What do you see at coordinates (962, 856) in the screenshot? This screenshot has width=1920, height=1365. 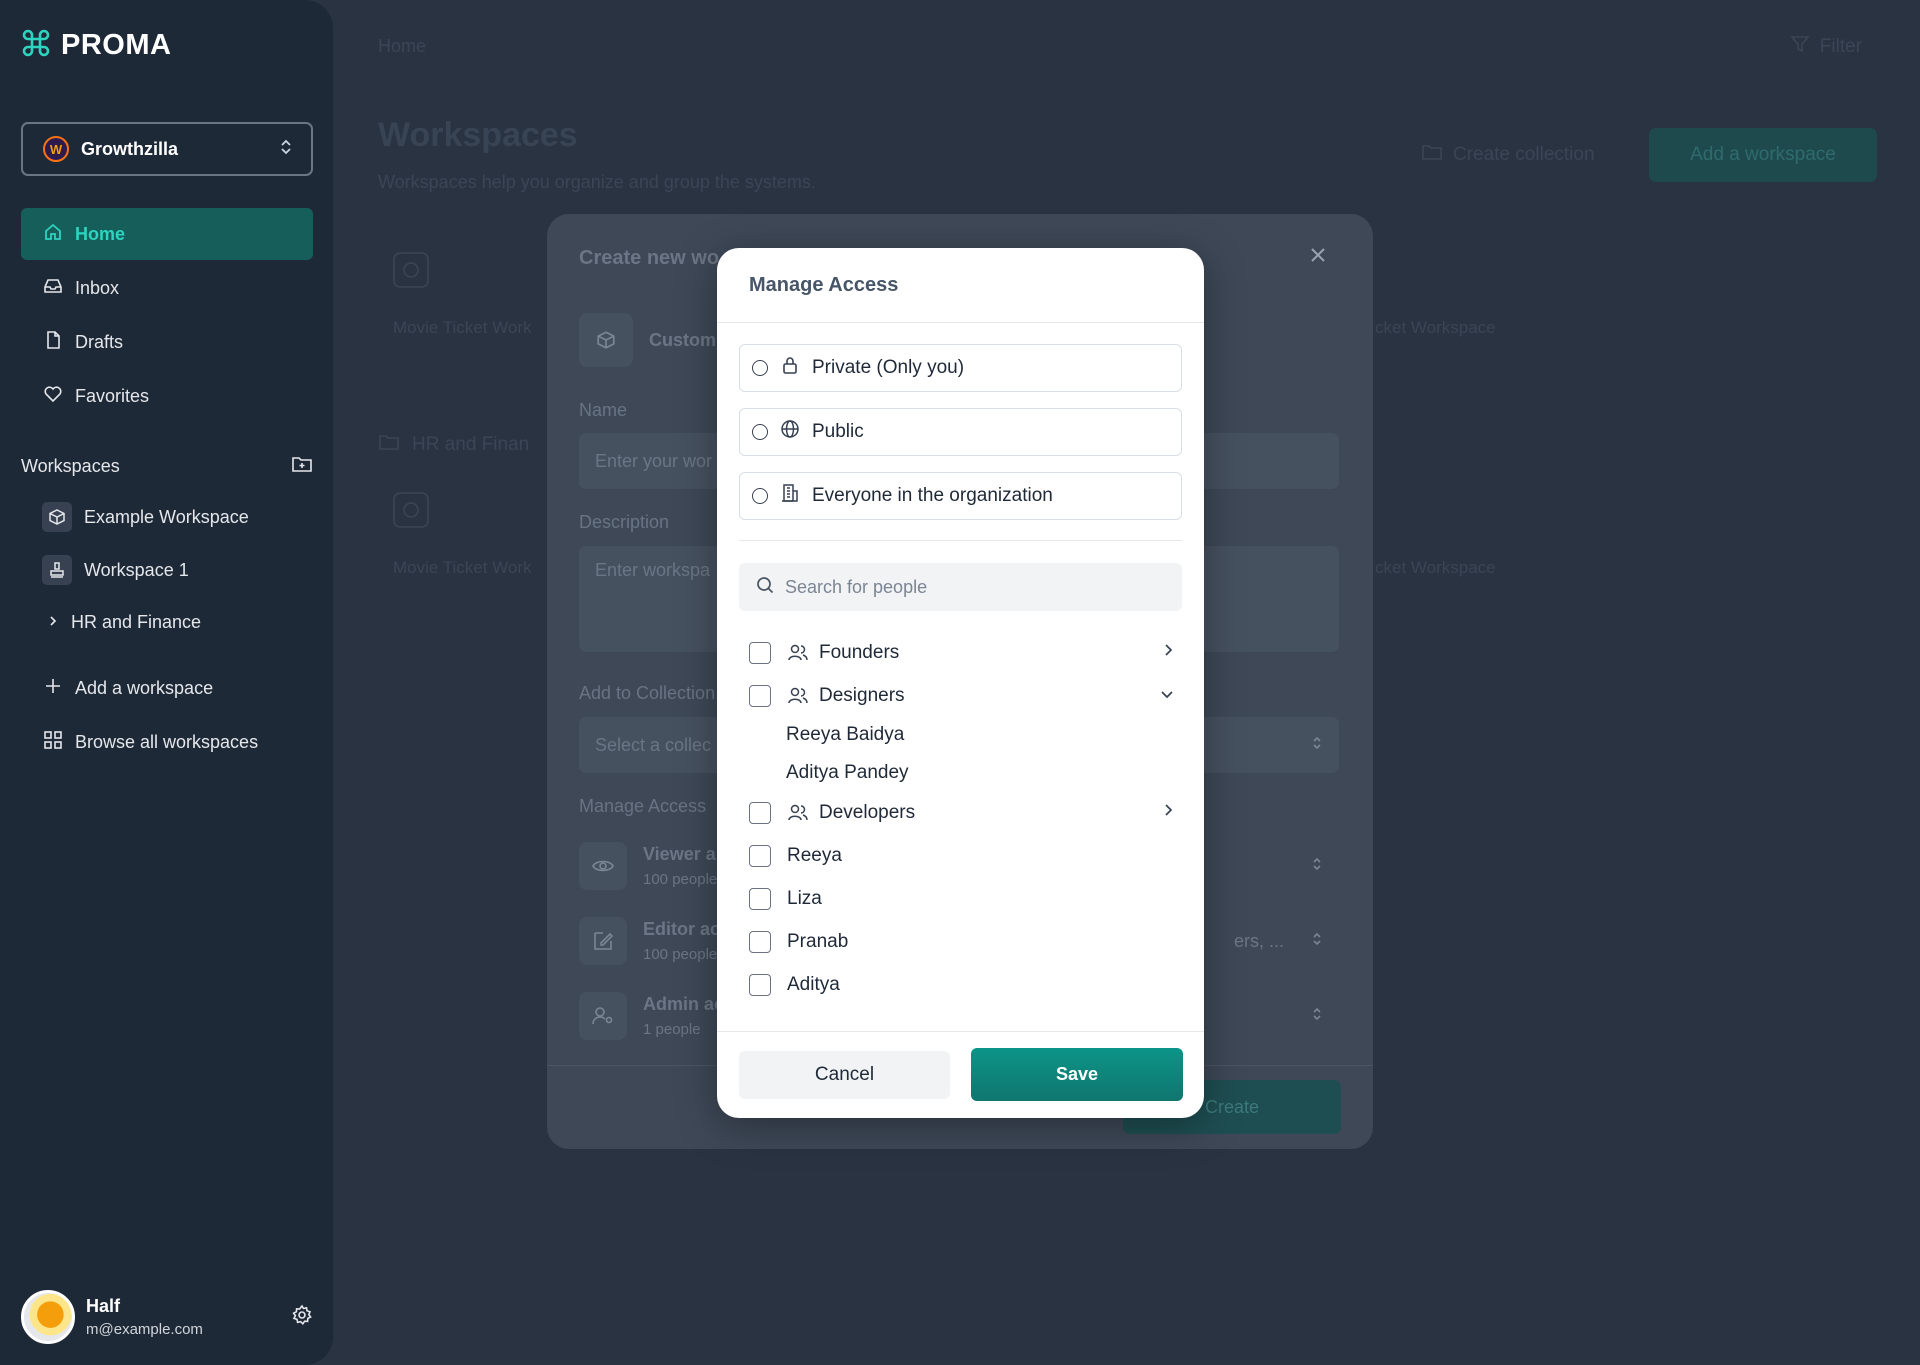 I see `person-row: Reeya` at bounding box center [962, 856].